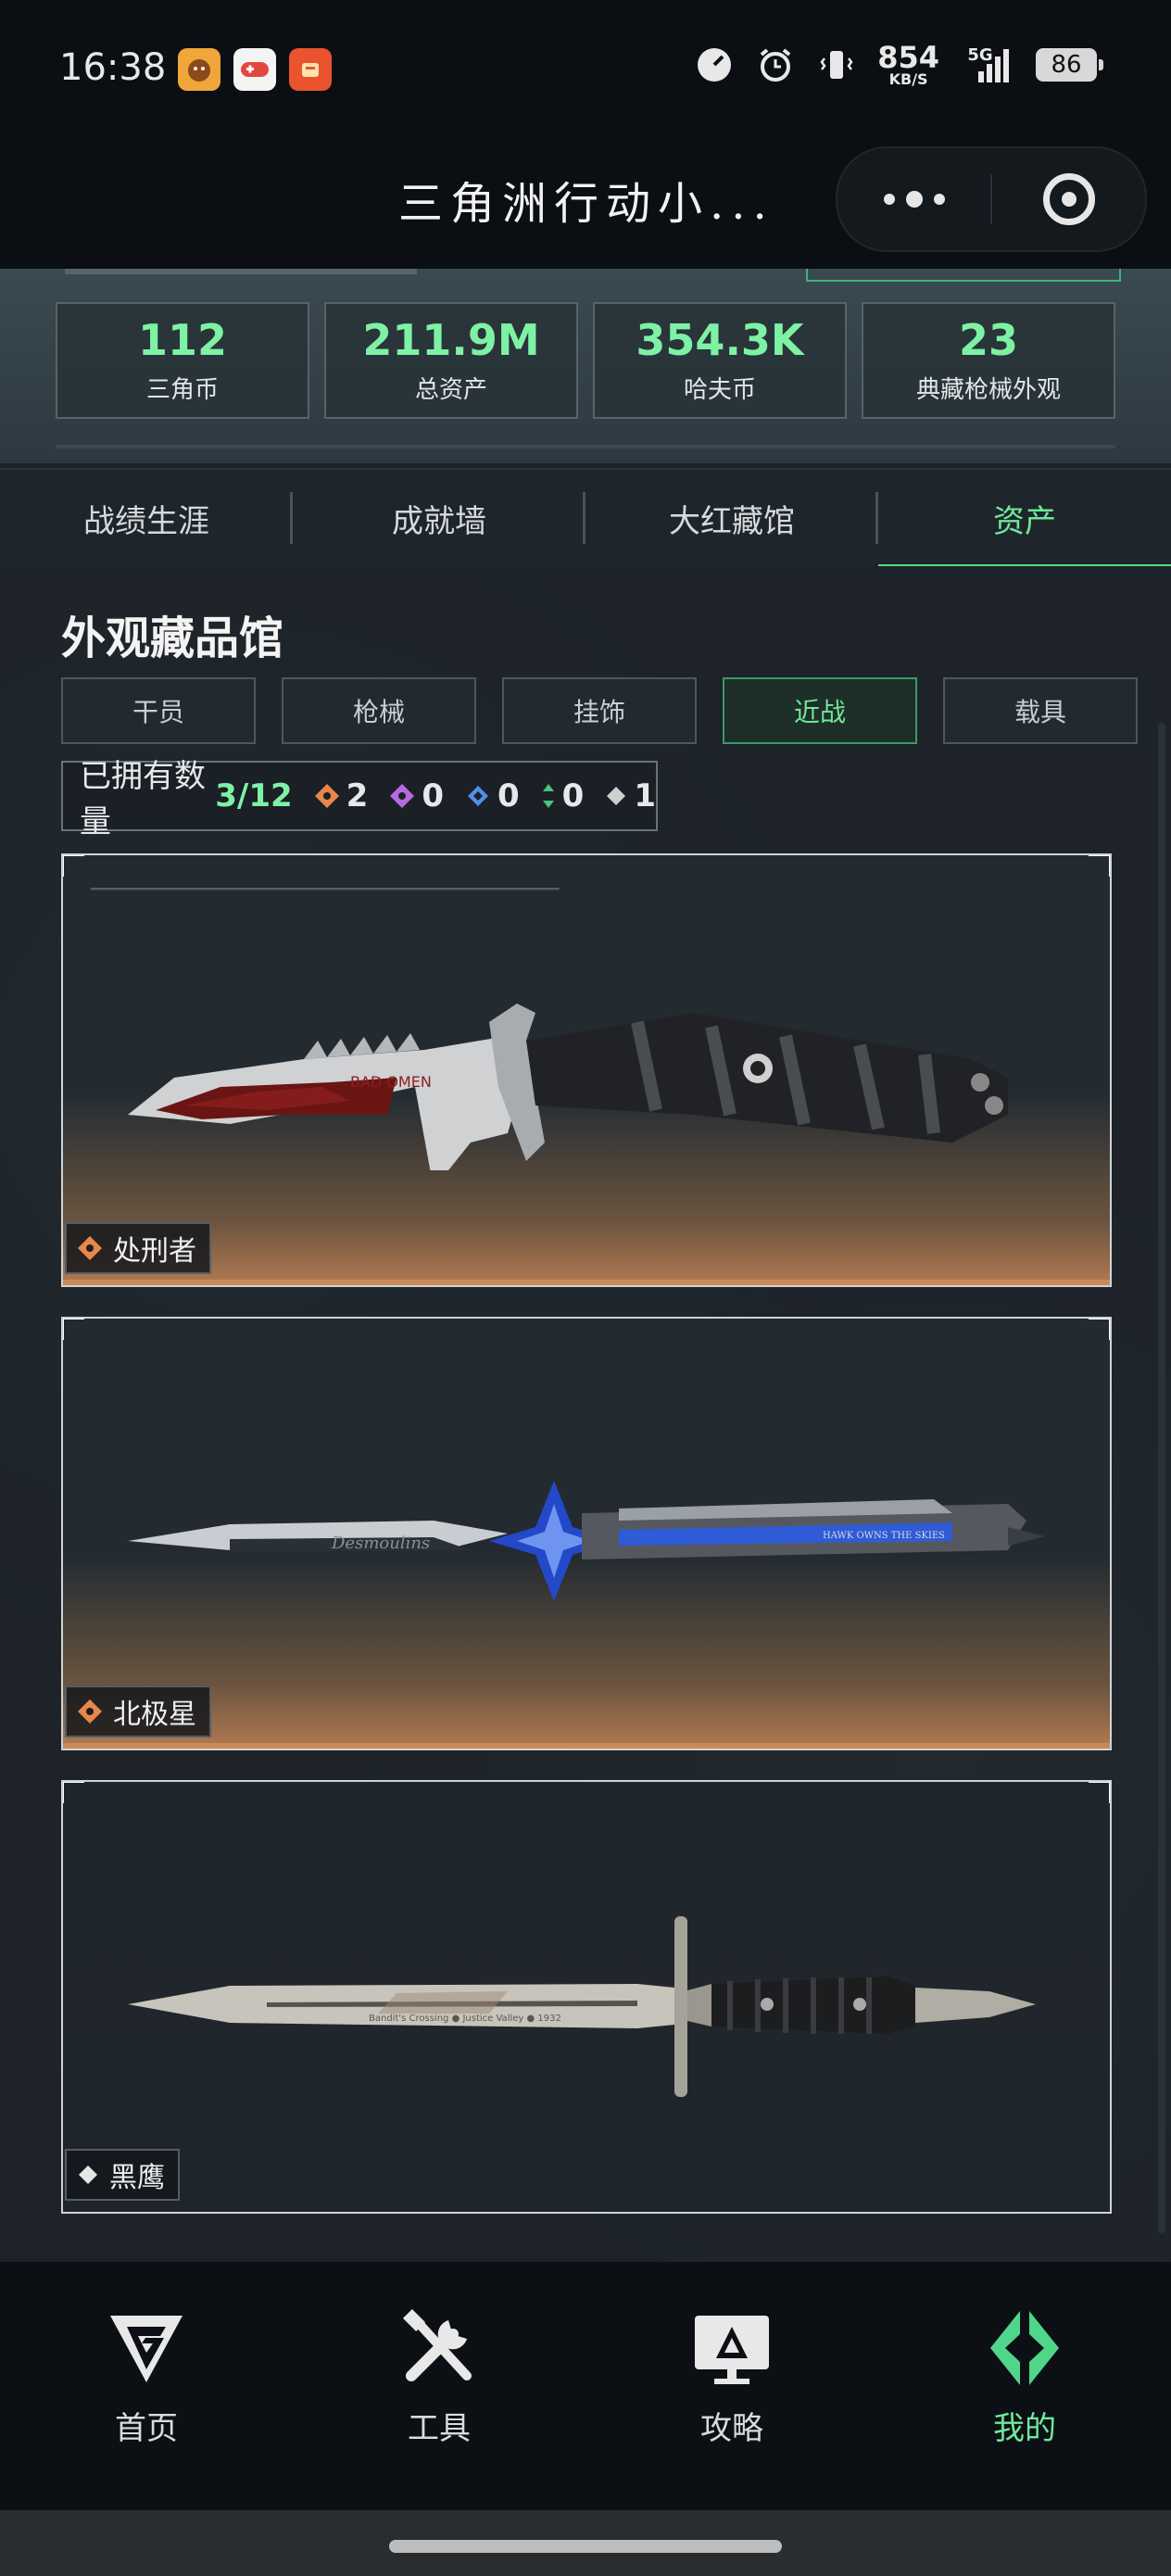  I want to click on home-logo-icon, so click(147, 2349).